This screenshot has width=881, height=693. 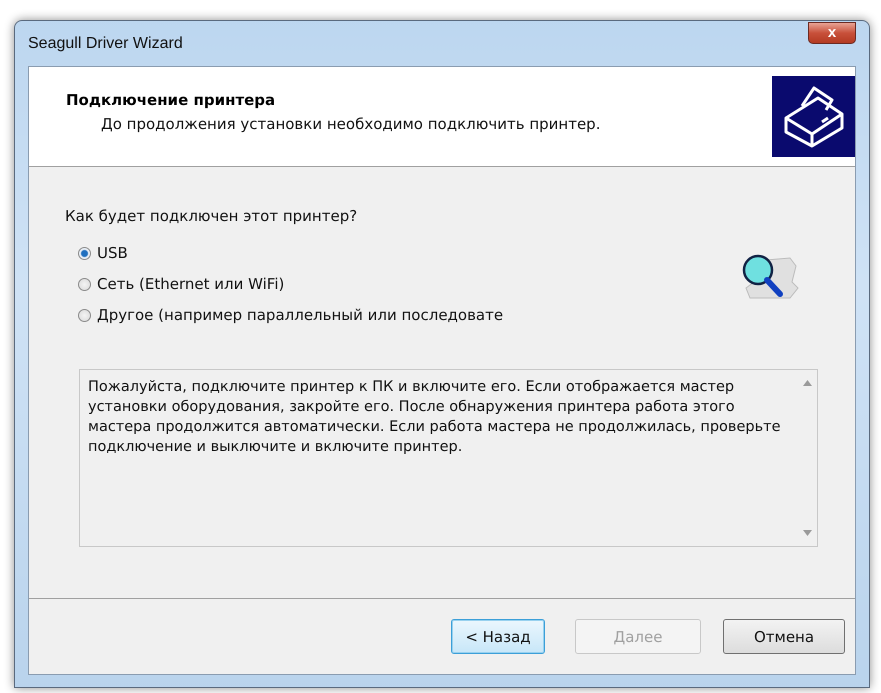 I want to click on page-title: Подключение принтера, so click(x=171, y=99).